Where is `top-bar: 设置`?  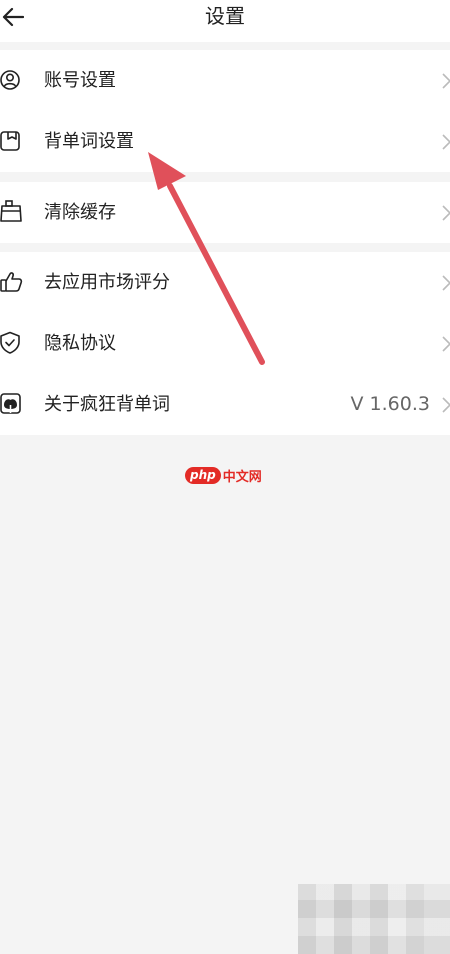
top-bar: 设置 is located at coordinates (225, 21).